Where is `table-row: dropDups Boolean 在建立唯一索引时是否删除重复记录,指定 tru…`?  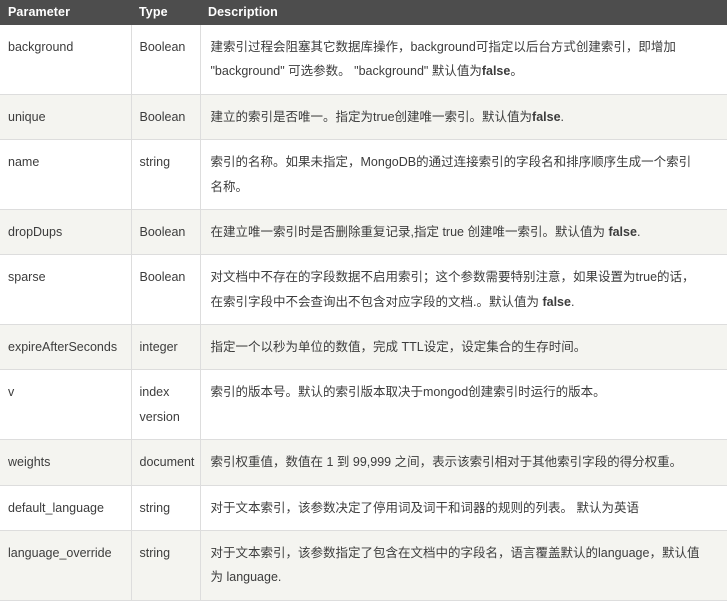 table-row: dropDups Boolean 在建立唯一索引时是否删除重复记录,指定 tru… is located at coordinates (363, 232).